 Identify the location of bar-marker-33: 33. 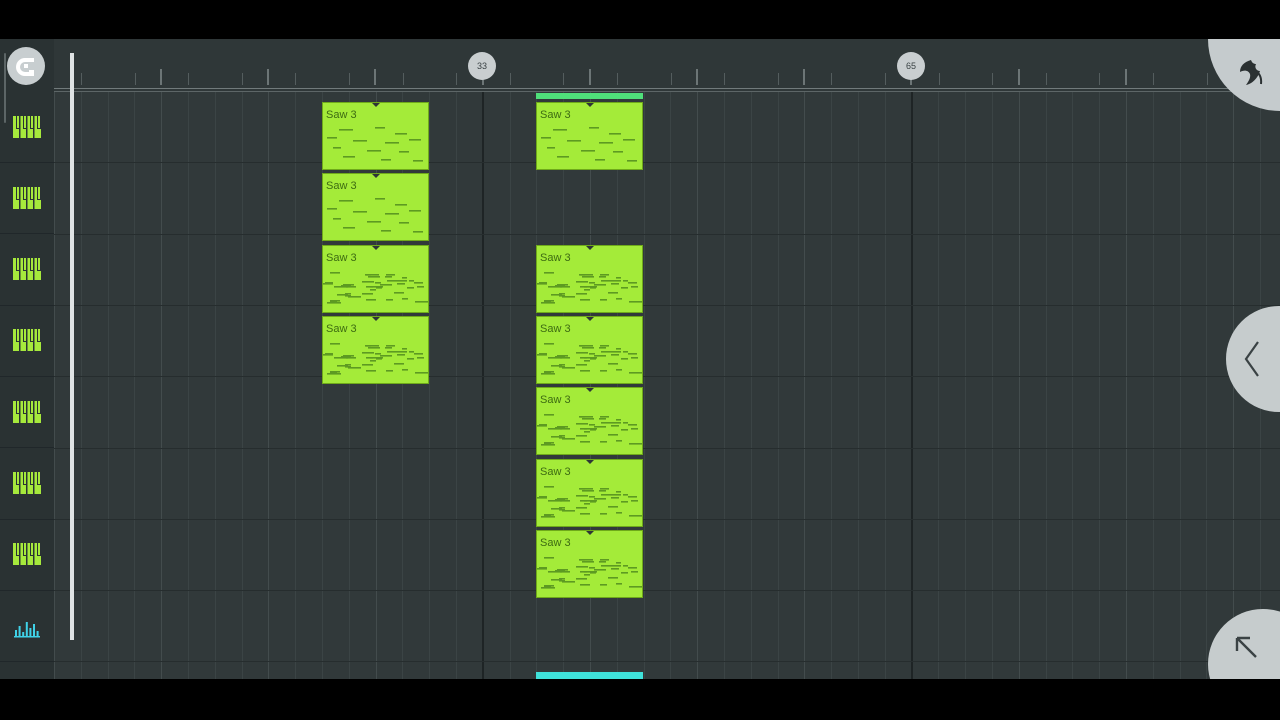
(482, 66).